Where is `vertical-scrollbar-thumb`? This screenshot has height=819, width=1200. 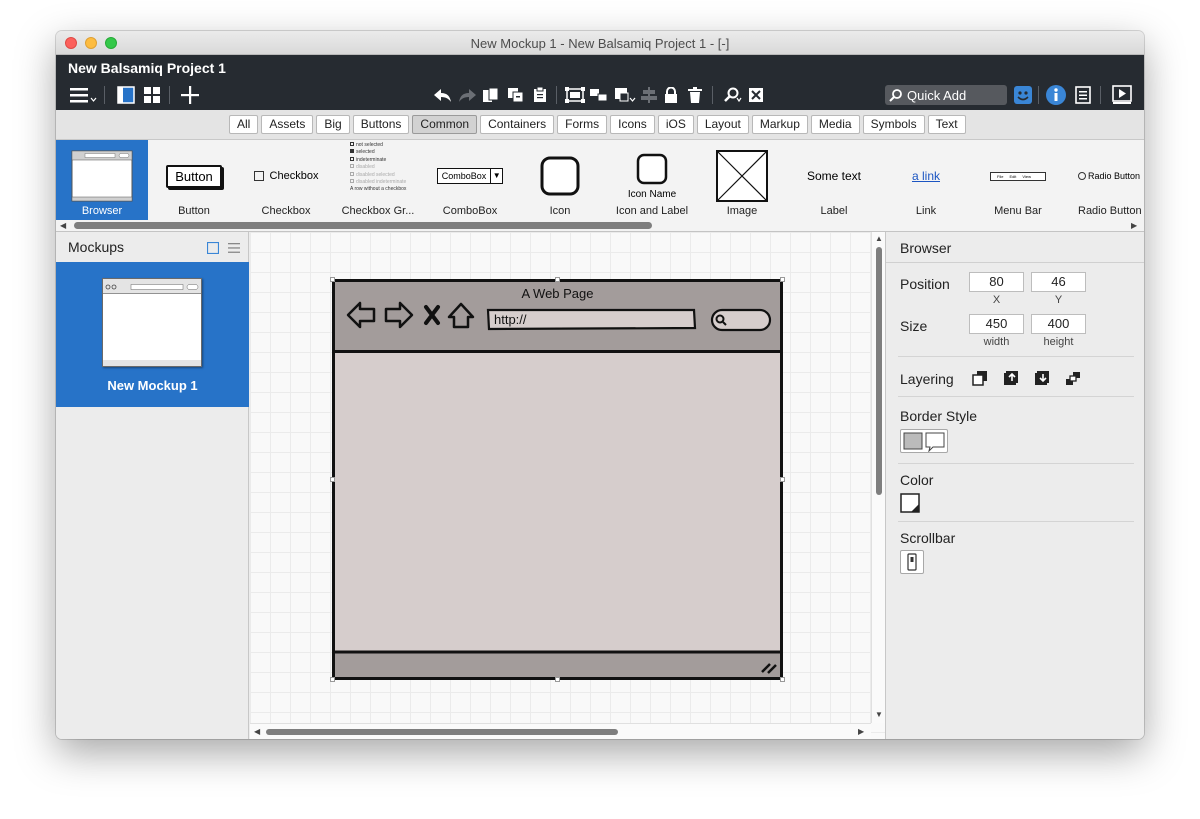 vertical-scrollbar-thumb is located at coordinates (879, 371).